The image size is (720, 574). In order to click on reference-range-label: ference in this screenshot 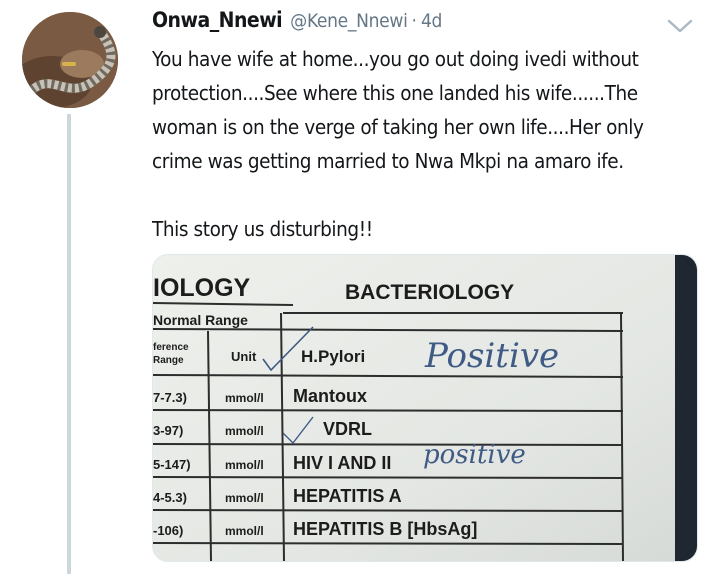, I will do `click(171, 347)`.